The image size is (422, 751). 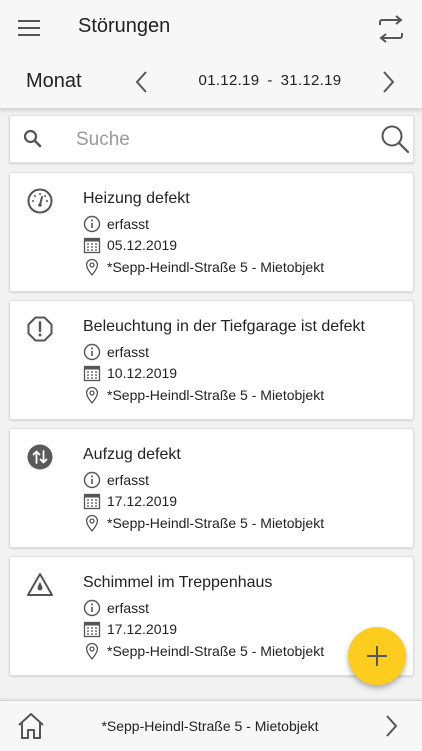 I want to click on date-range: 01.12.19-31.12.19, so click(x=270, y=80).